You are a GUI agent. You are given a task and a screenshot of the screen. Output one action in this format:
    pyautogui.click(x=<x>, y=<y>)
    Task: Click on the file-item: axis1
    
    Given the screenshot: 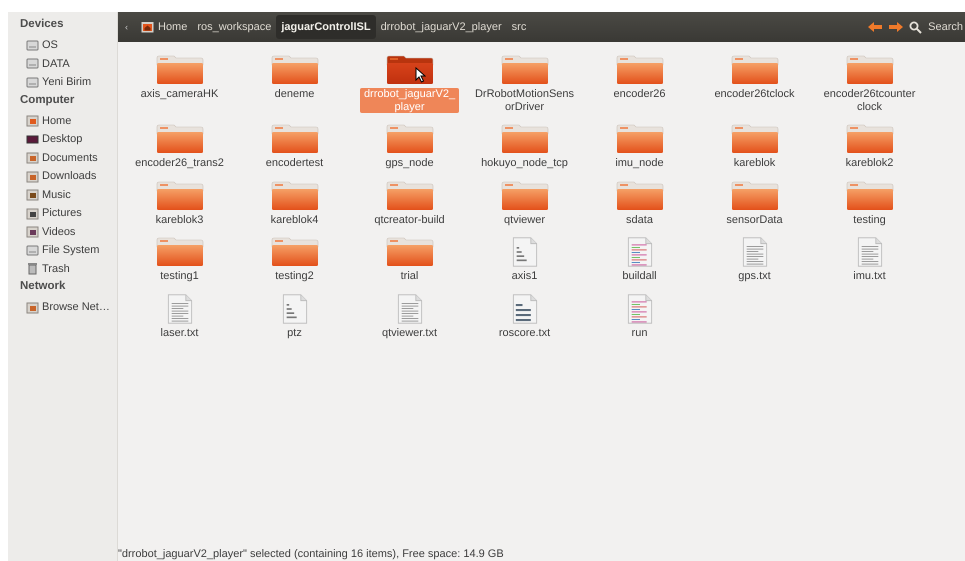 What is the action you would take?
    pyautogui.click(x=524, y=259)
    